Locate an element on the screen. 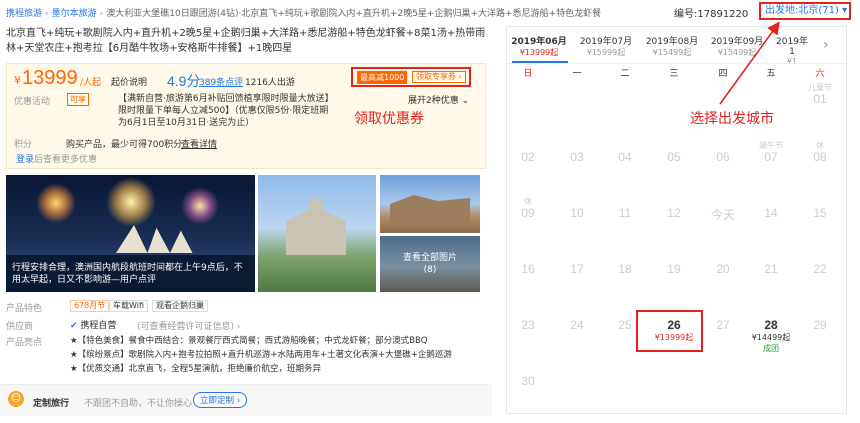  custom-travel-subtitle: 不跟团不自助，不让你操心 is located at coordinates (138, 404).